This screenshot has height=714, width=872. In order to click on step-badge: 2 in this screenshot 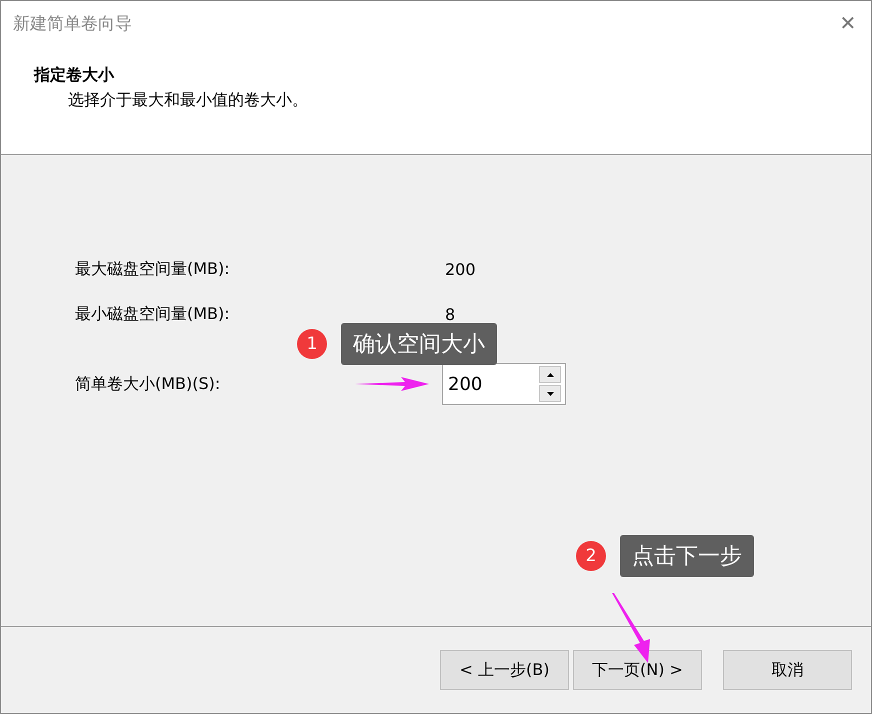, I will do `click(591, 556)`.